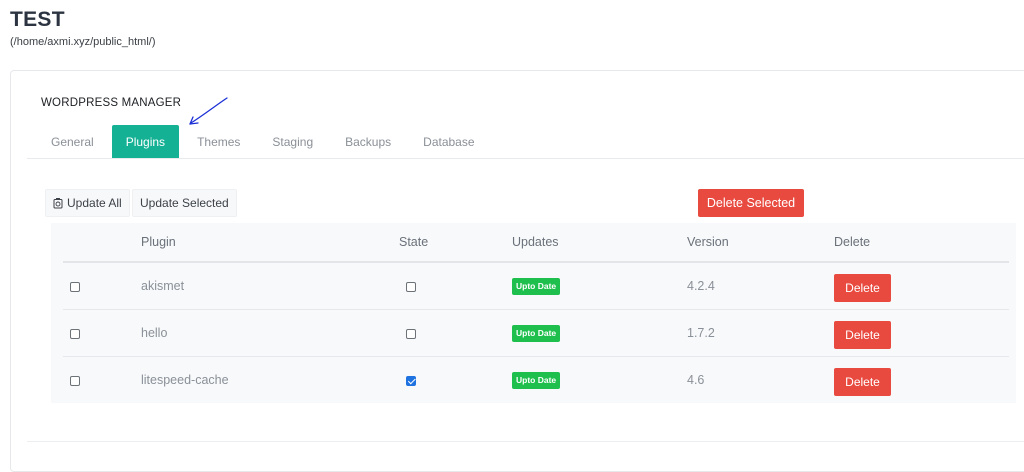  What do you see at coordinates (411, 380) in the screenshot?
I see `state-checkbox-checked` at bounding box center [411, 380].